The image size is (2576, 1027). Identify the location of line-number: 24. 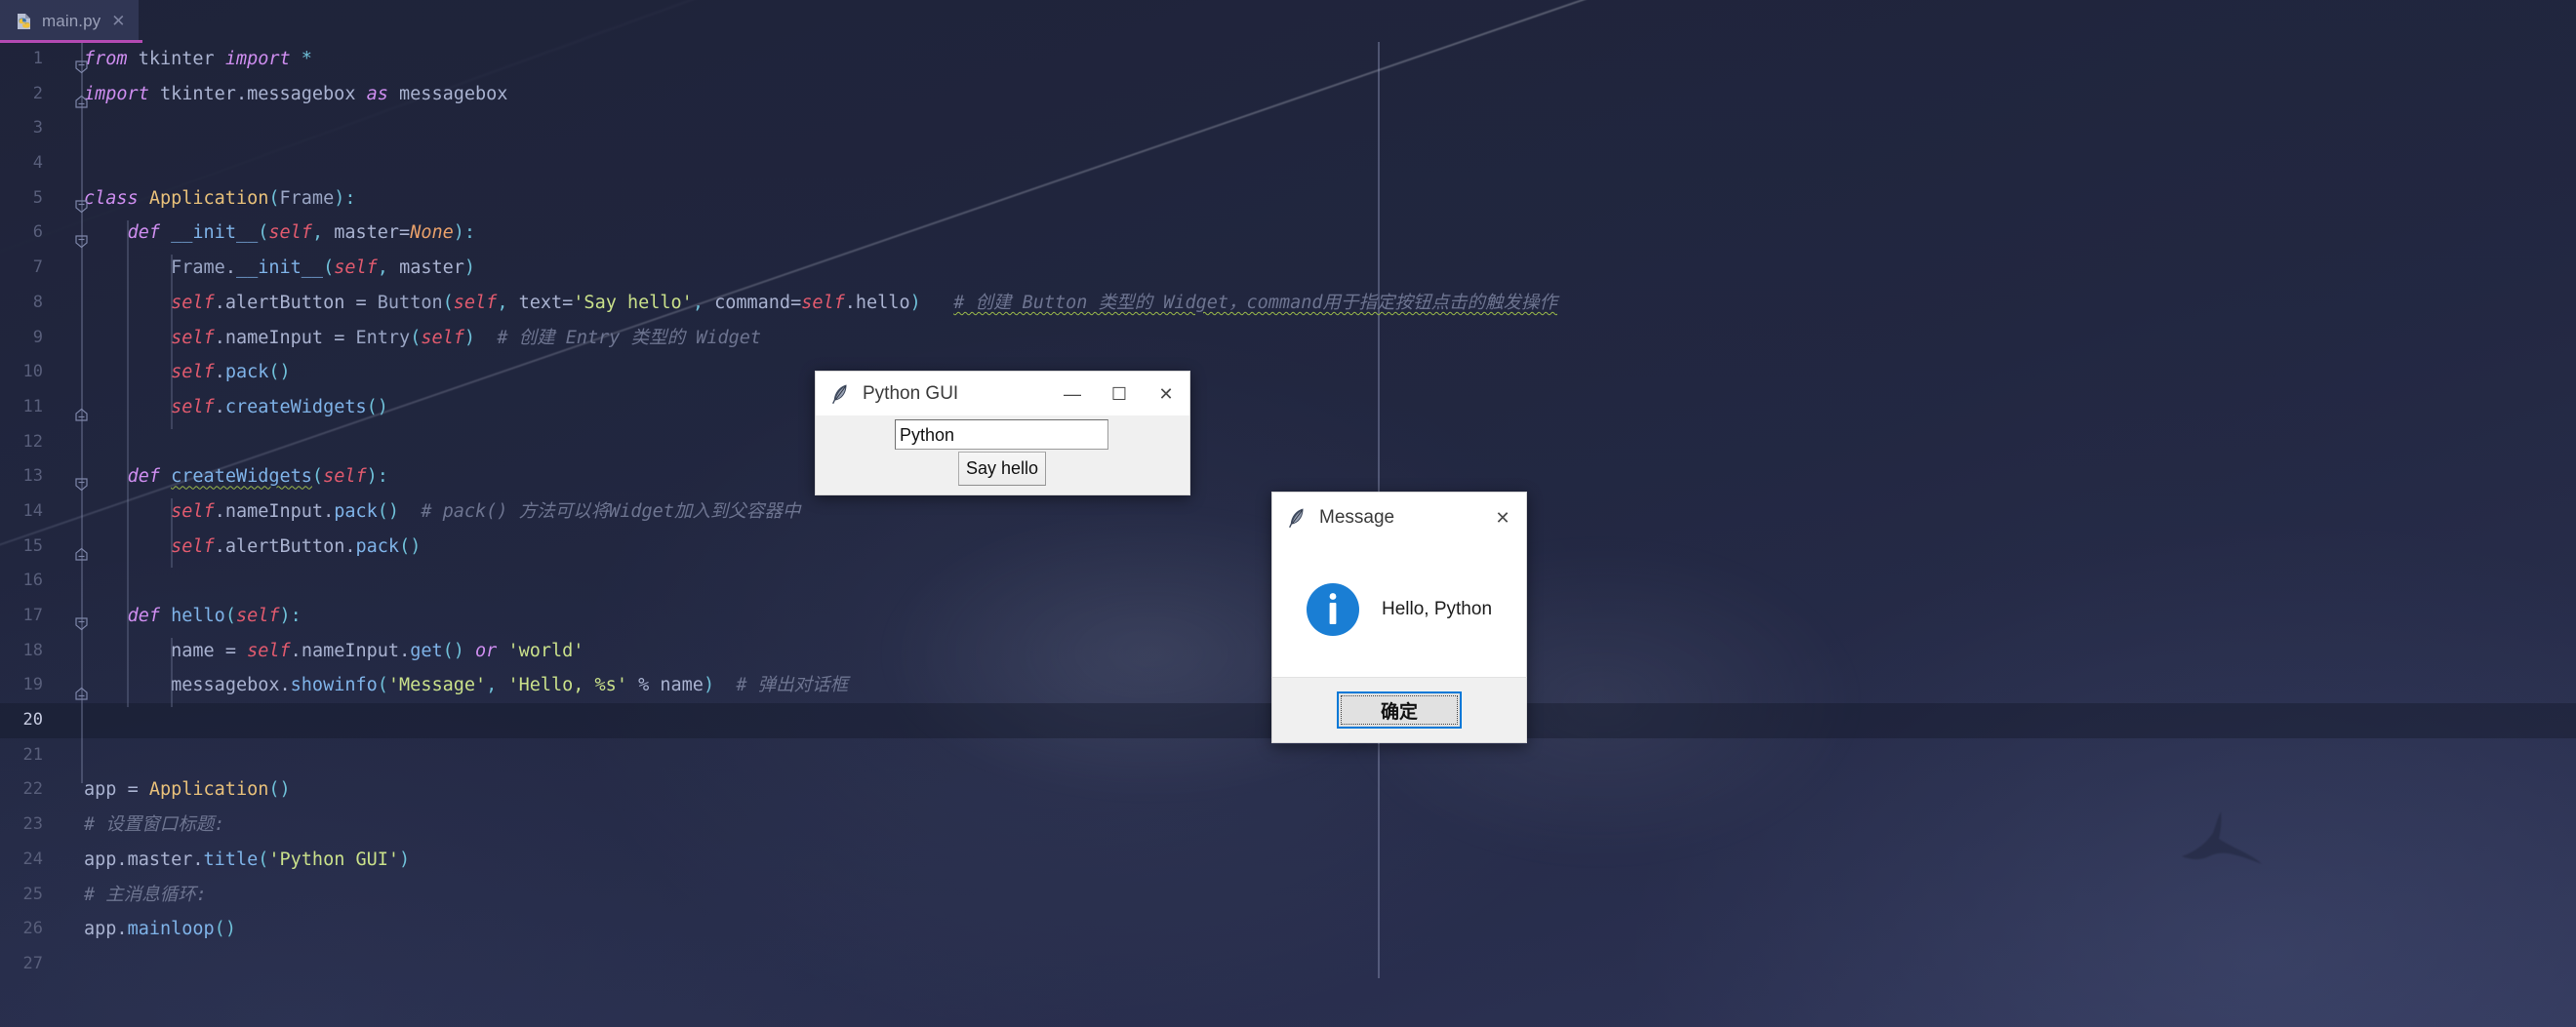
(32, 859).